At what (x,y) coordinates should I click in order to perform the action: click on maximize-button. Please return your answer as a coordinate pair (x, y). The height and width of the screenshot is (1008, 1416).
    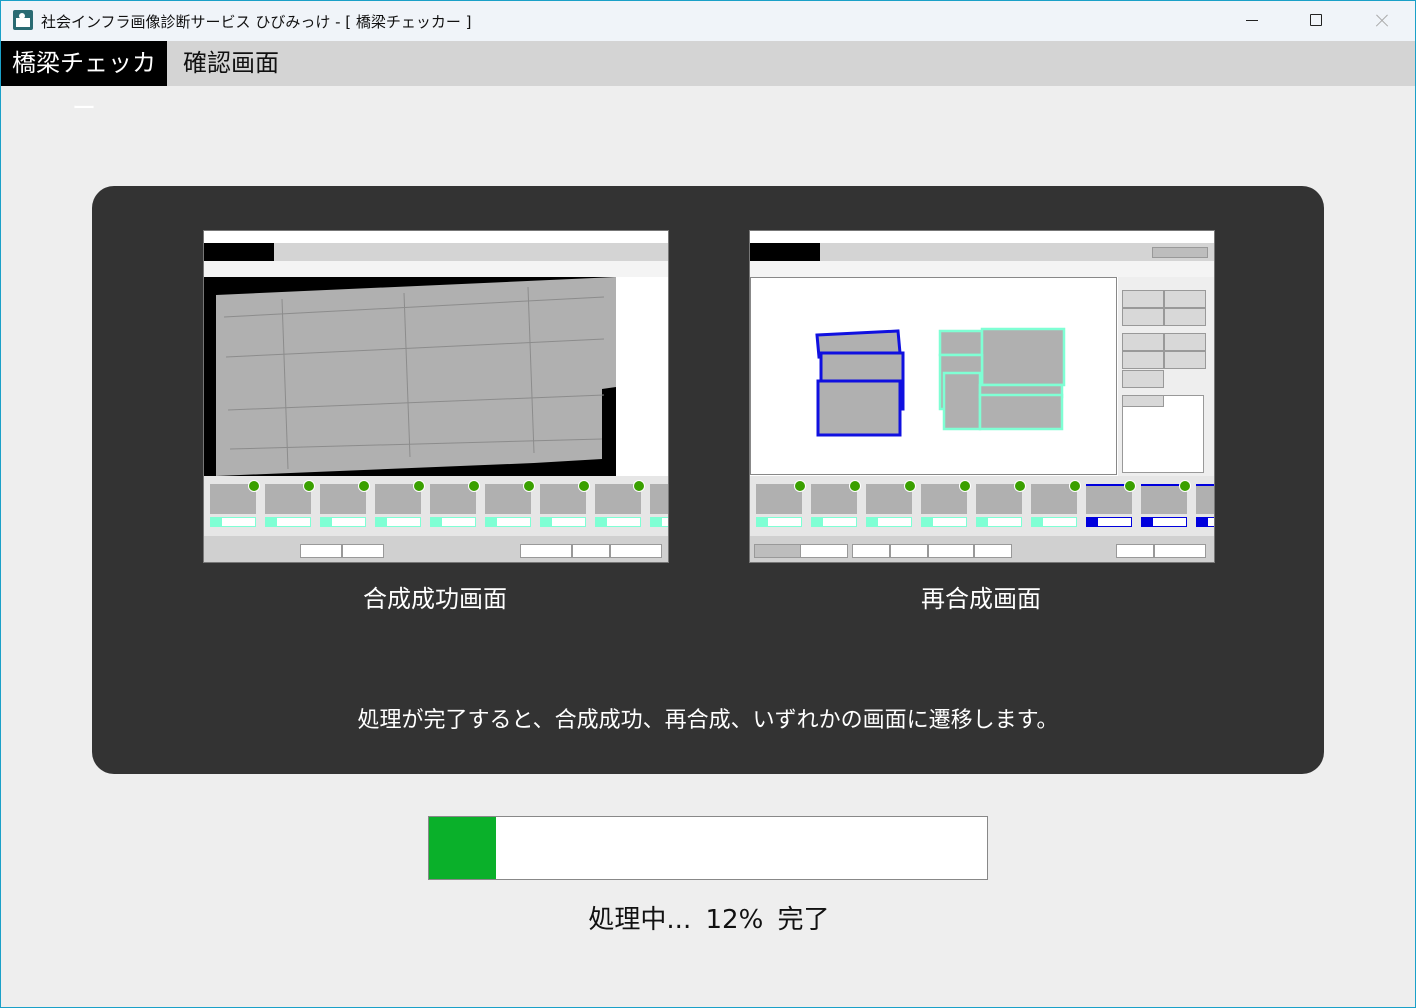
    Looking at the image, I should click on (1316, 21).